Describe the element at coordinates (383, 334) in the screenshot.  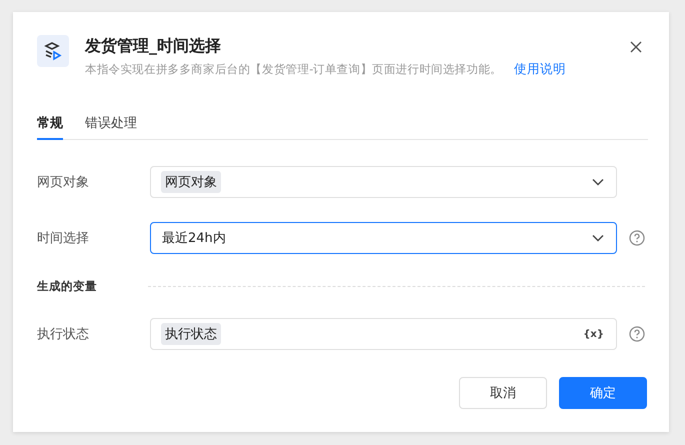
I see `input-field: 执行状态 {x}` at that location.